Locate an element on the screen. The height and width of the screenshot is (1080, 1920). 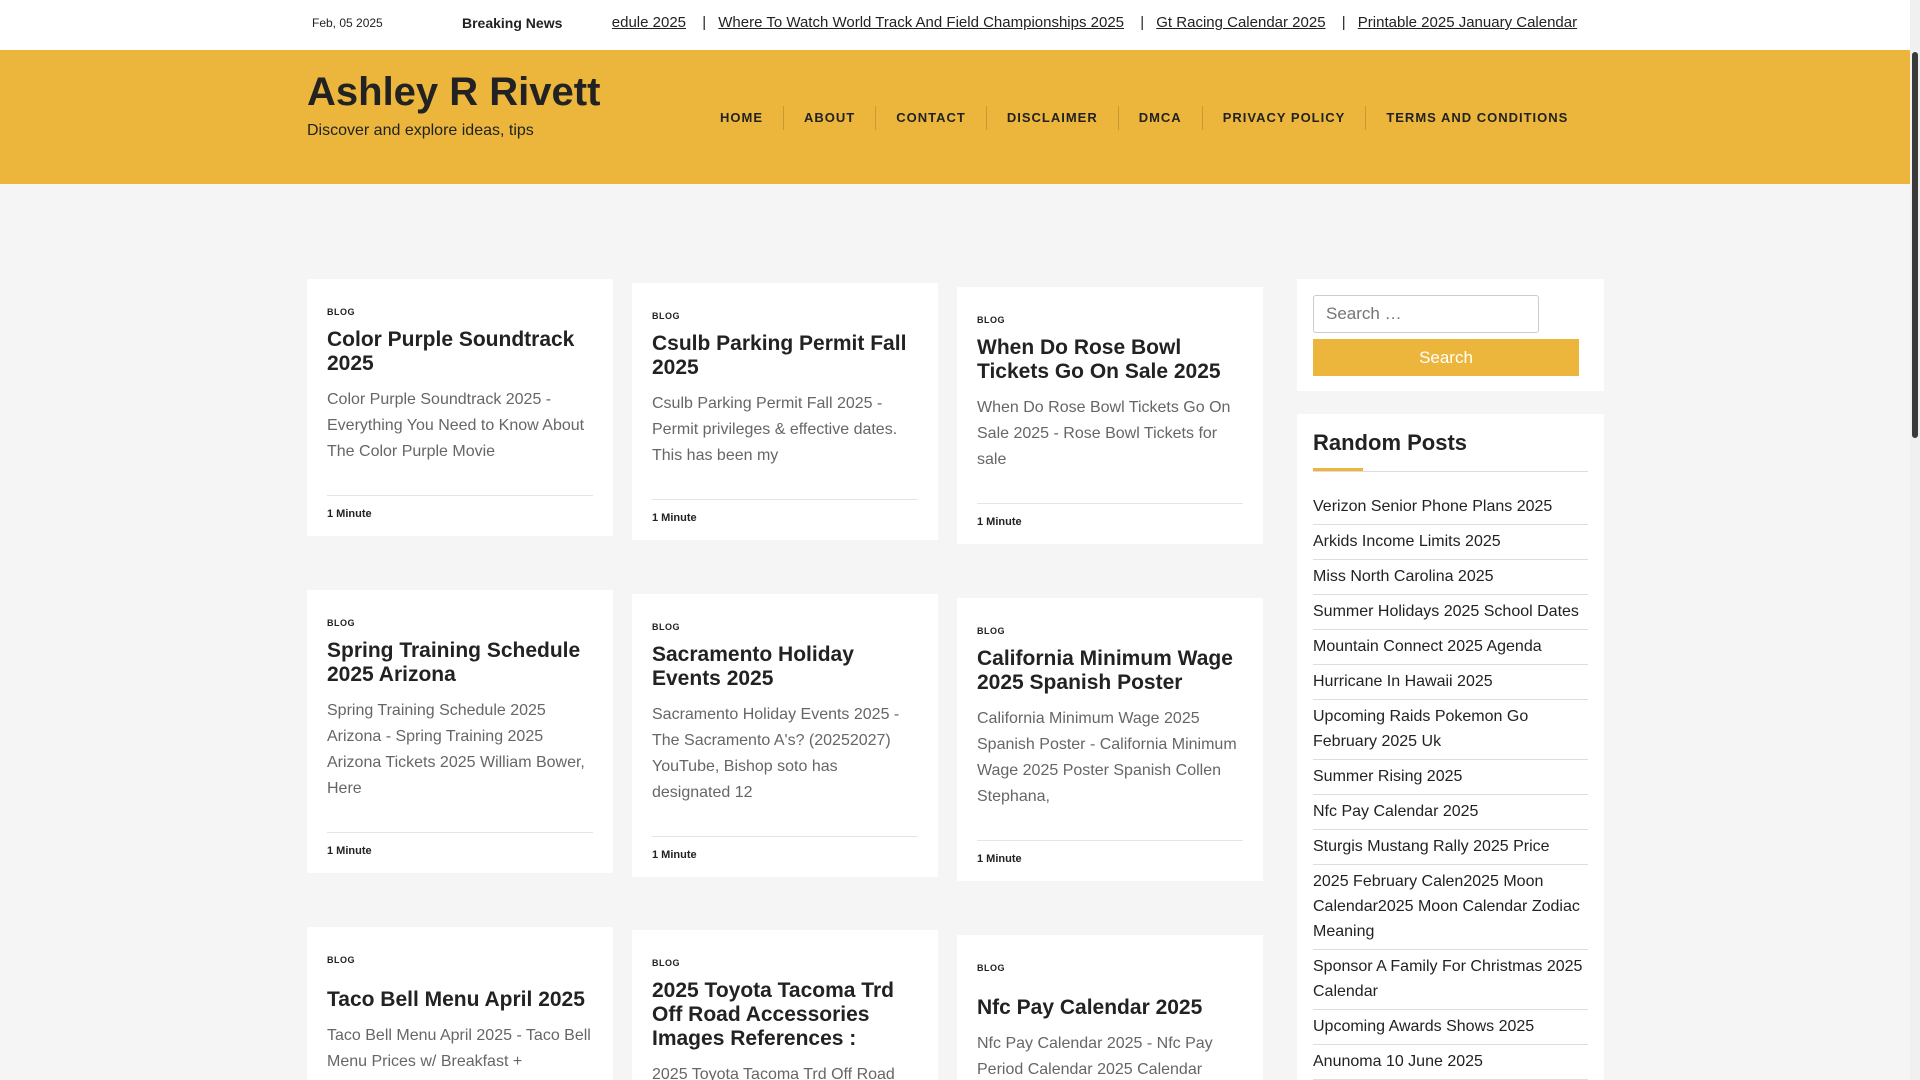
page-scrollbar is located at coordinates (1915, 540).